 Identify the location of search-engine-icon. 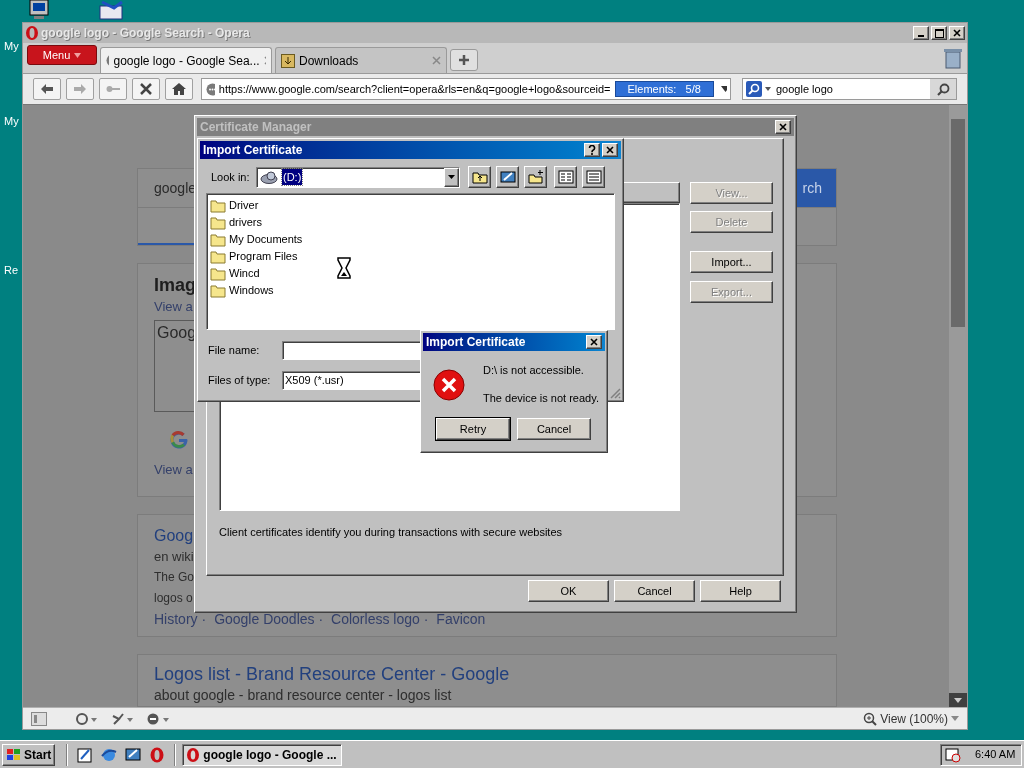
(759, 89).